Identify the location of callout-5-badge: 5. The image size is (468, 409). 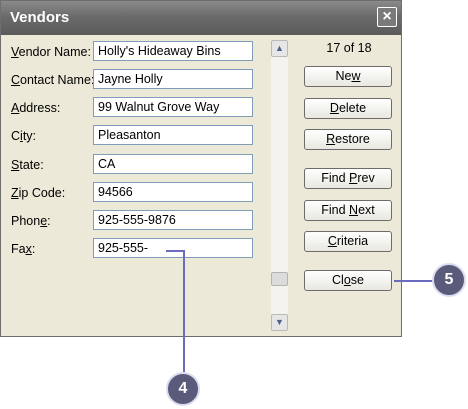
(449, 280).